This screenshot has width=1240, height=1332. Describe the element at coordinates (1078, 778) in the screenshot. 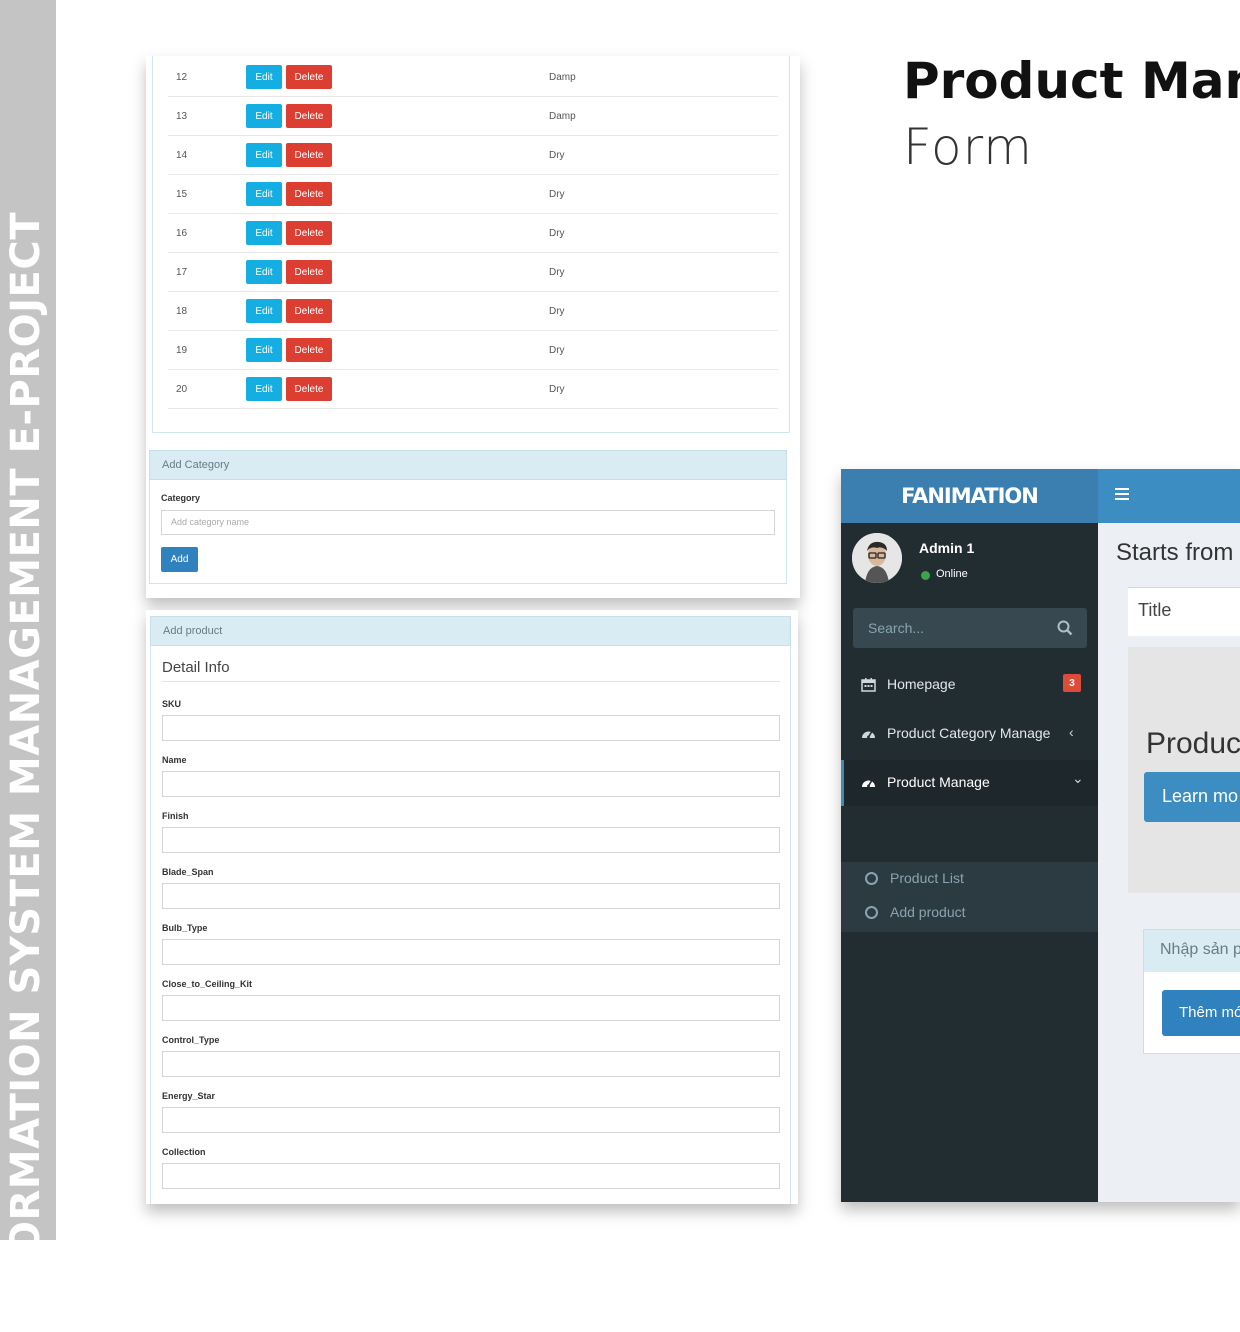

I see `chevron-down-icon: ⌄` at that location.